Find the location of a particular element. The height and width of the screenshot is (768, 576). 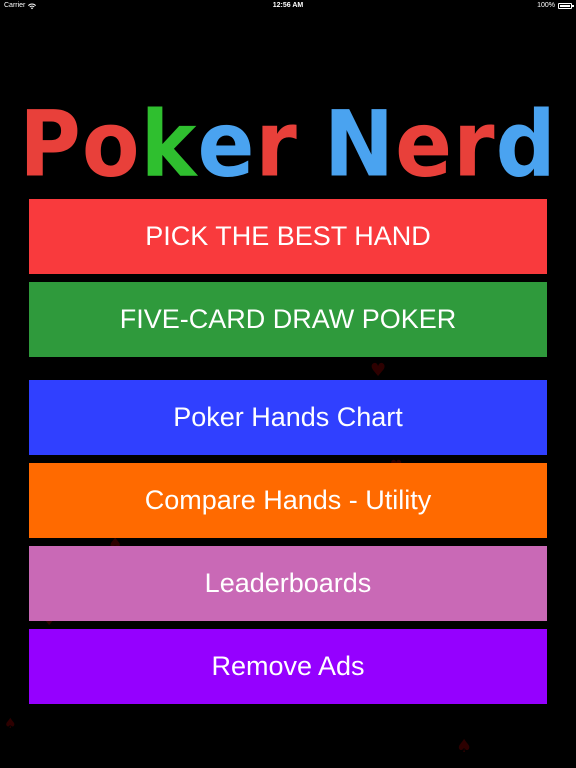

five-card-draw-label: FIVE-CARD DRAW POKER is located at coordinates (288, 319).